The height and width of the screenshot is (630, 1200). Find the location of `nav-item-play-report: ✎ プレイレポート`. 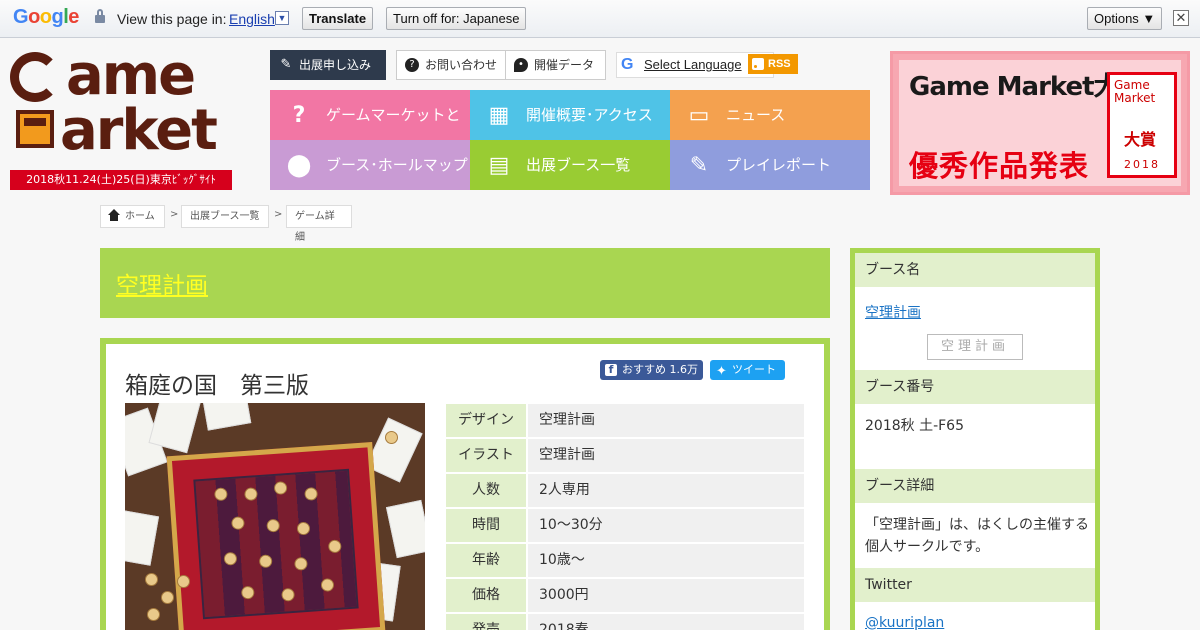

nav-item-play-report: ✎ プレイレポート is located at coordinates (770, 165).